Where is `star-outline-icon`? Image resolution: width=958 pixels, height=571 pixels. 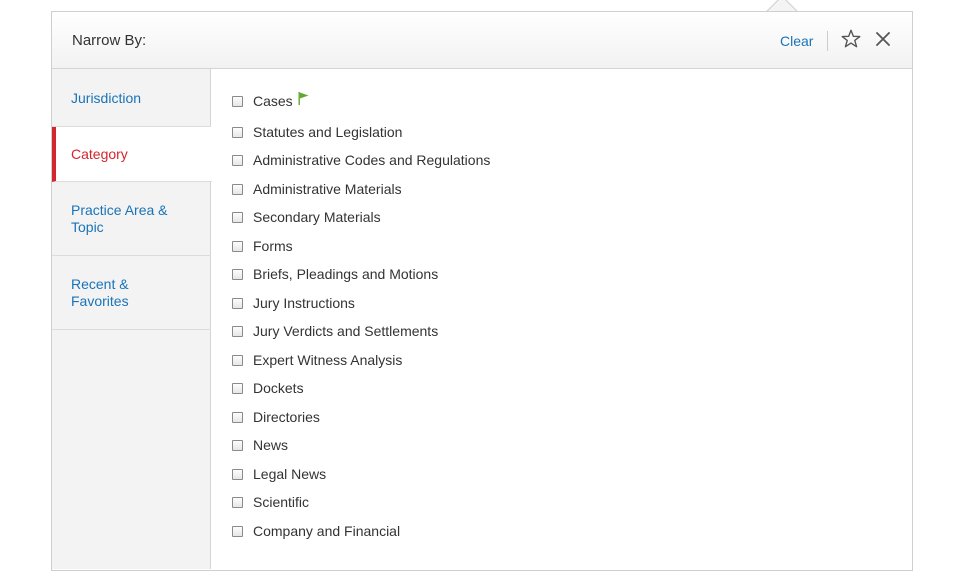 star-outline-icon is located at coordinates (851, 39).